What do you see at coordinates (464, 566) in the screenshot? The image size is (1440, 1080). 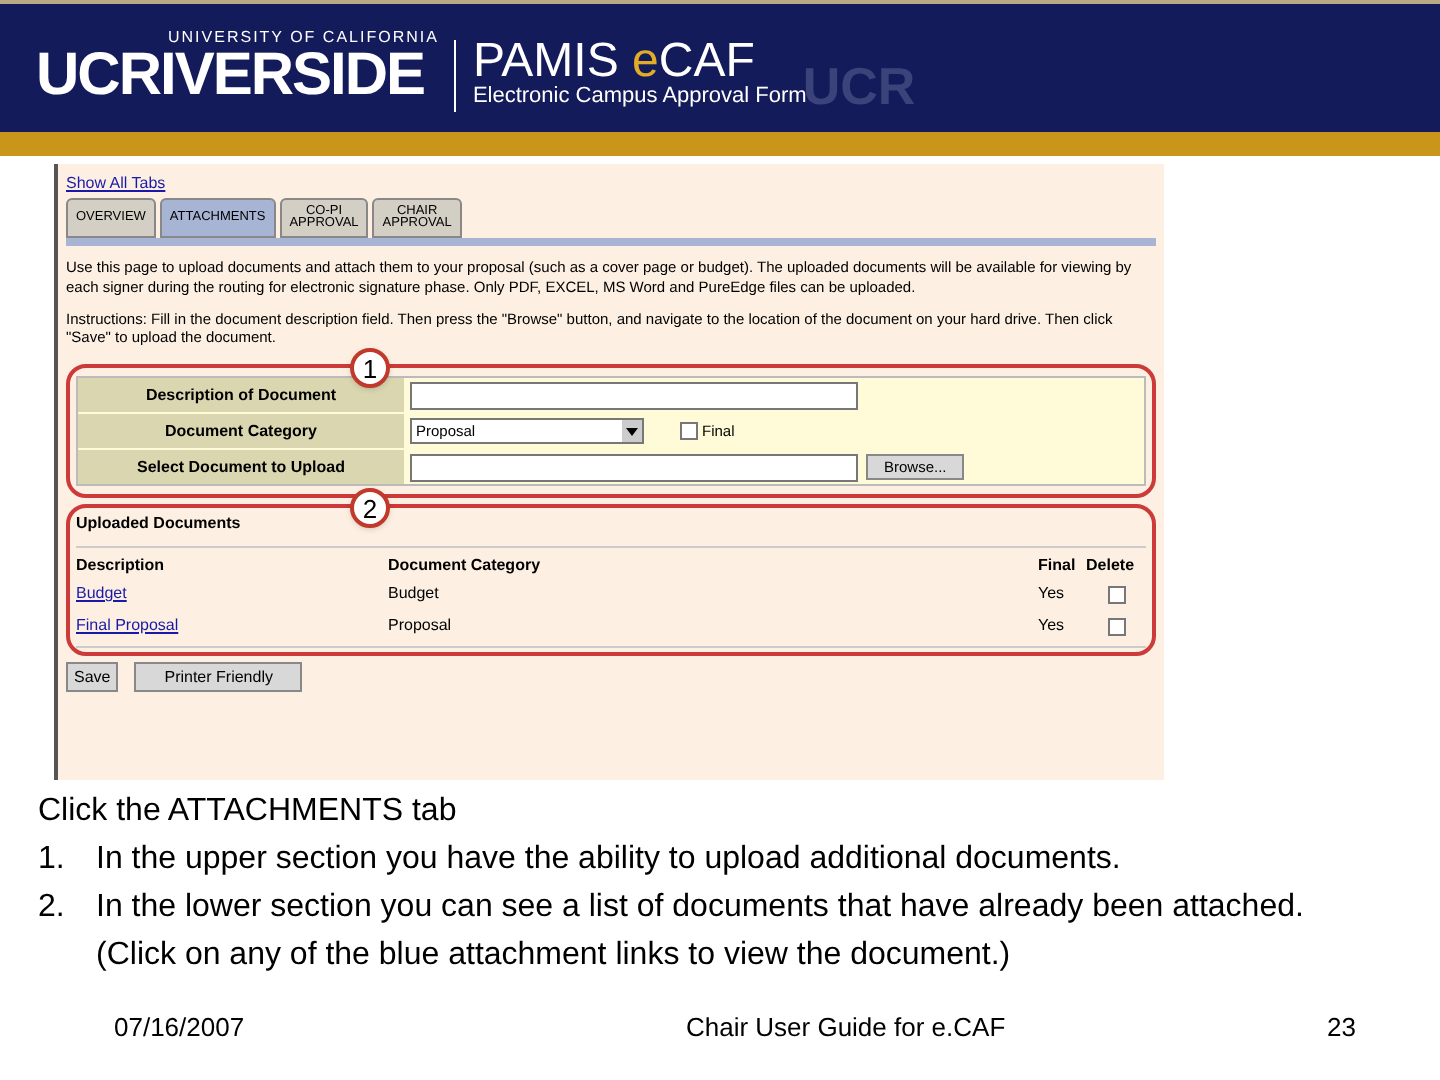 I see `column-header: Document Category` at bounding box center [464, 566].